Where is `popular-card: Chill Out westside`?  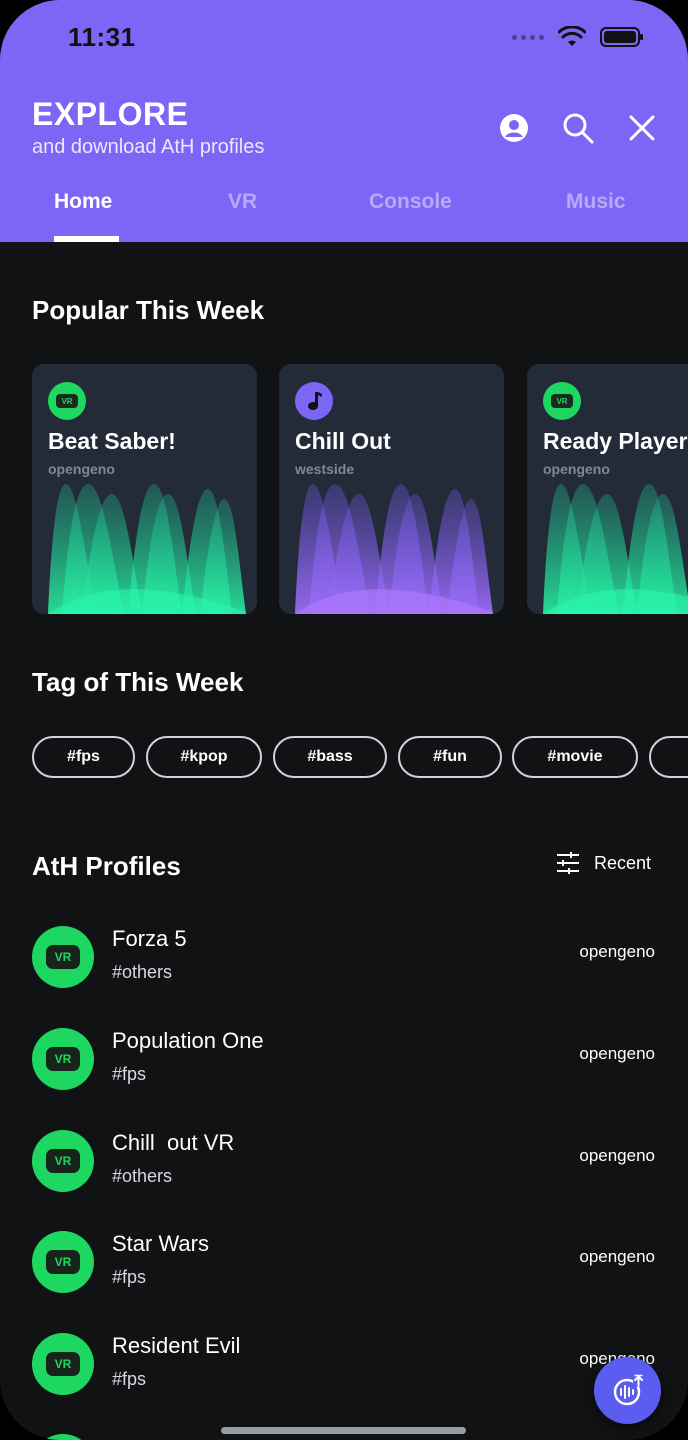
popular-card: Chill Out westside is located at coordinates (391, 489).